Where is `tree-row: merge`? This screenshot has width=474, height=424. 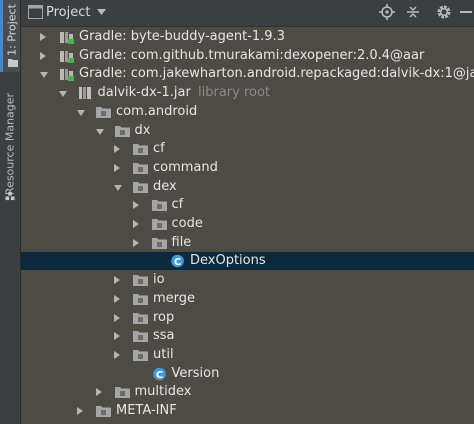 tree-row: merge is located at coordinates (247, 299).